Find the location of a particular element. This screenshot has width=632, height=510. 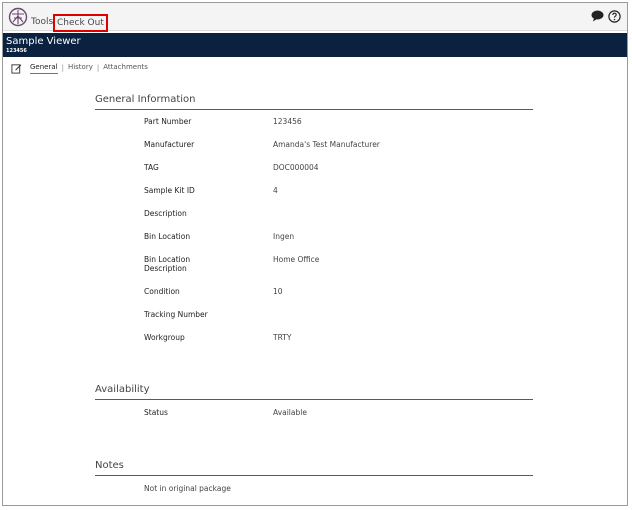

field-label-workgroup: Workgroup is located at coordinates (164, 337).